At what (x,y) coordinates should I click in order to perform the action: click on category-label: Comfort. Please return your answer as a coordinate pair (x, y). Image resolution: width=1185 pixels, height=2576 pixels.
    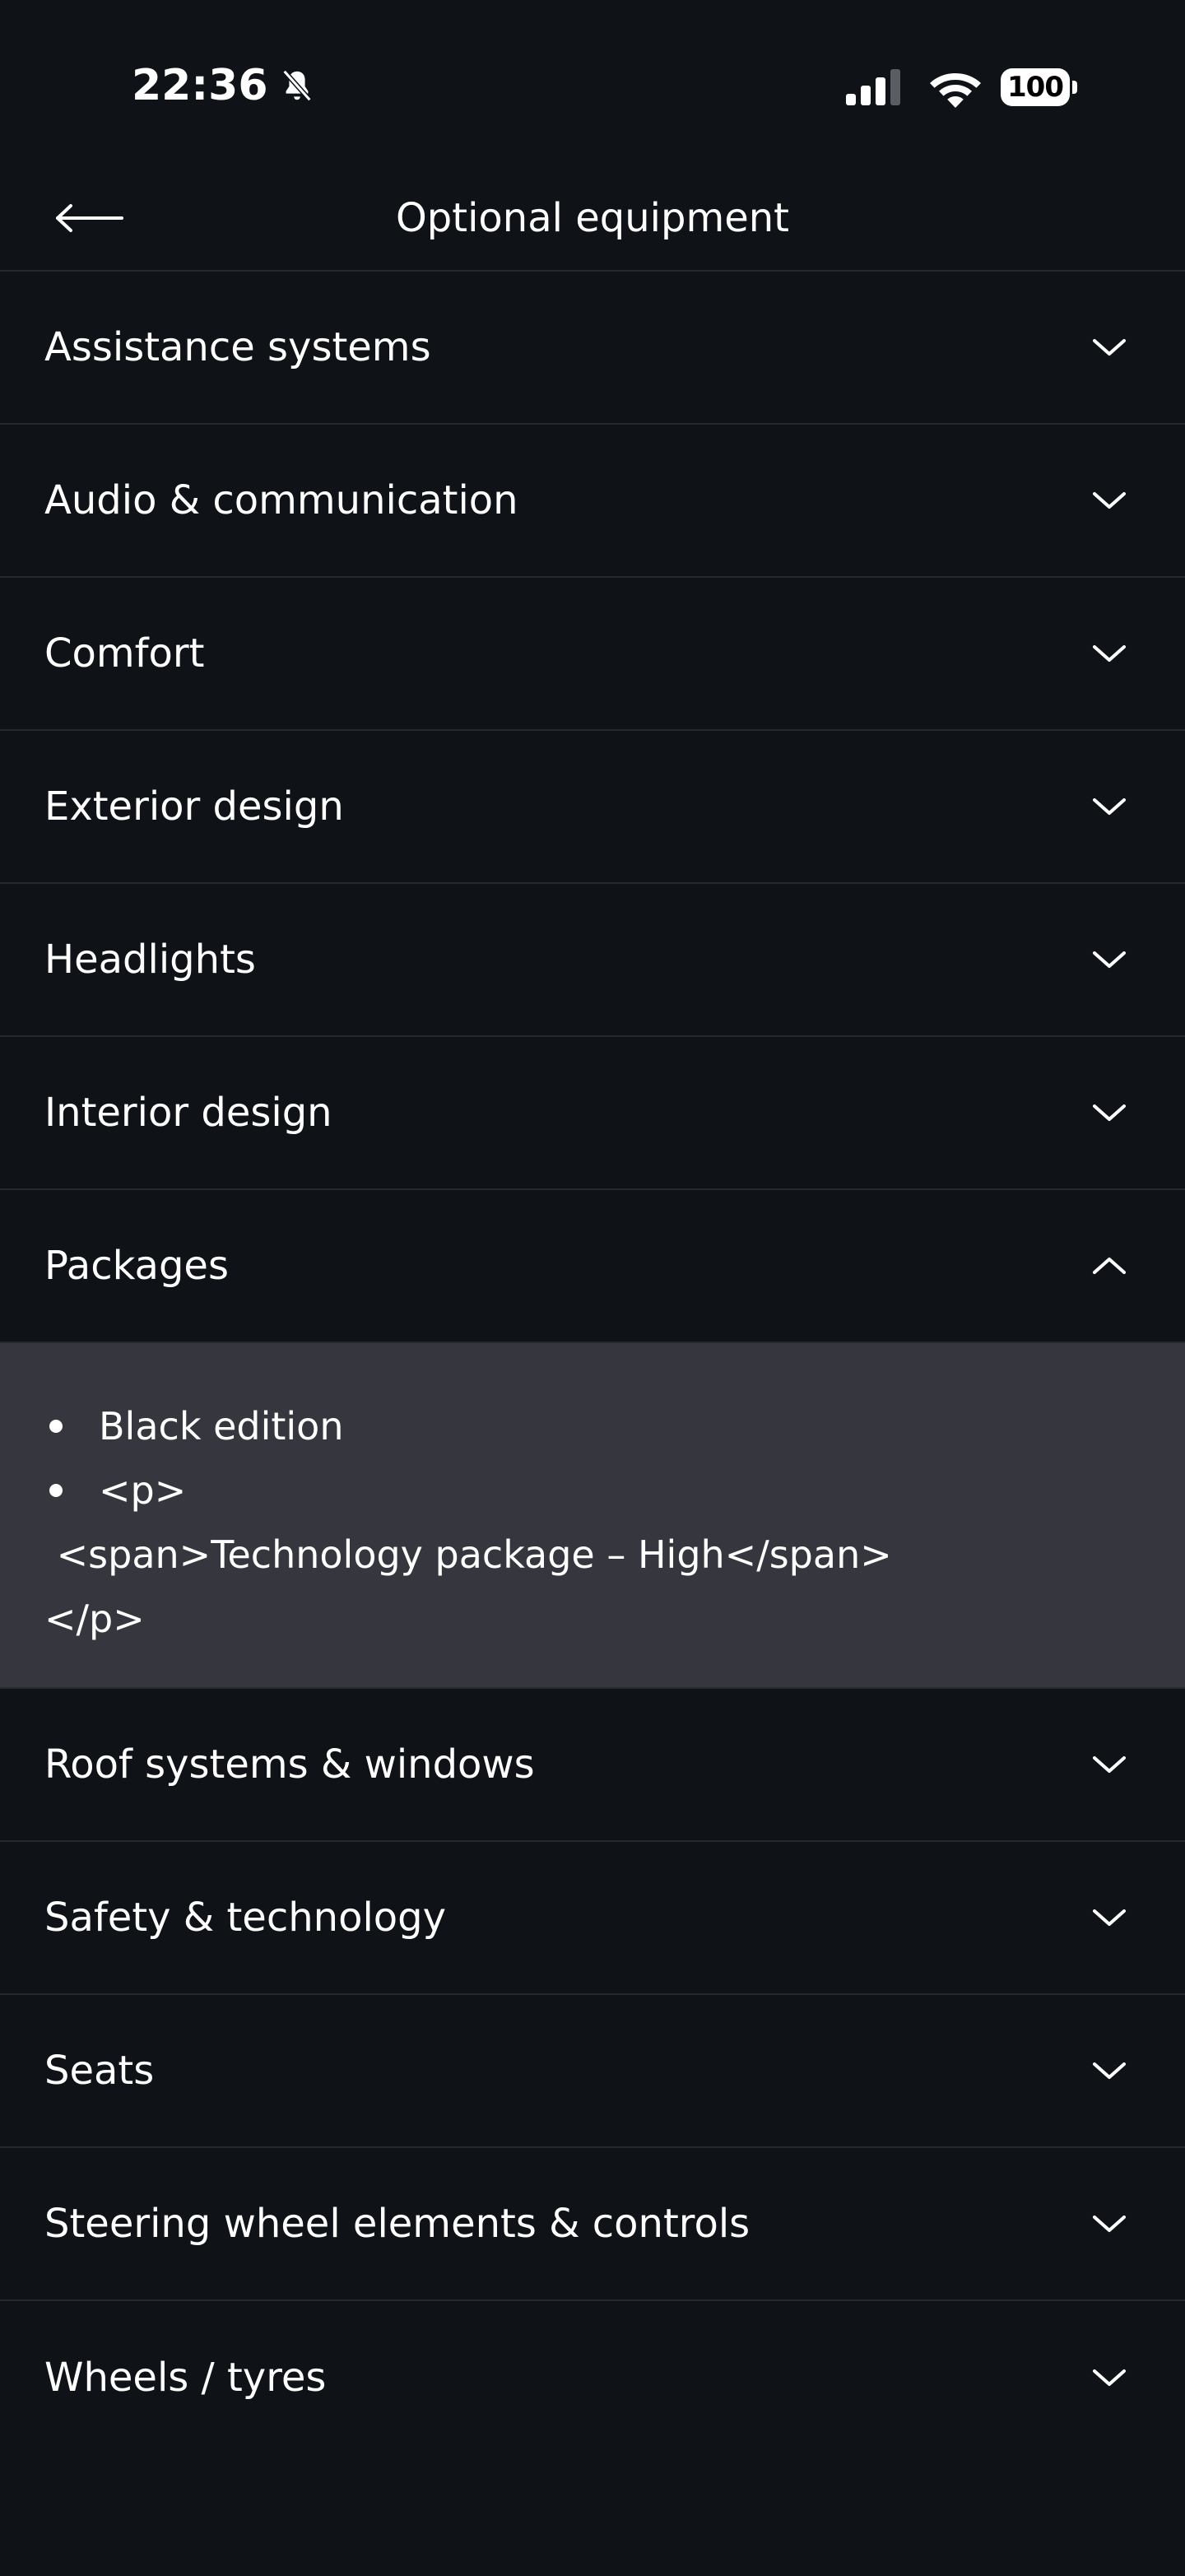
    Looking at the image, I should click on (124, 653).